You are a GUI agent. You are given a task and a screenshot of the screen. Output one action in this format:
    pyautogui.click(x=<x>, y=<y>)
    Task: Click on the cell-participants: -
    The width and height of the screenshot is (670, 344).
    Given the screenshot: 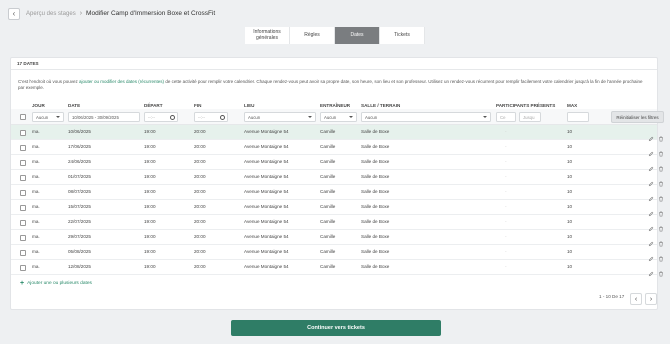 What is the action you would take?
    pyautogui.click(x=506, y=131)
    